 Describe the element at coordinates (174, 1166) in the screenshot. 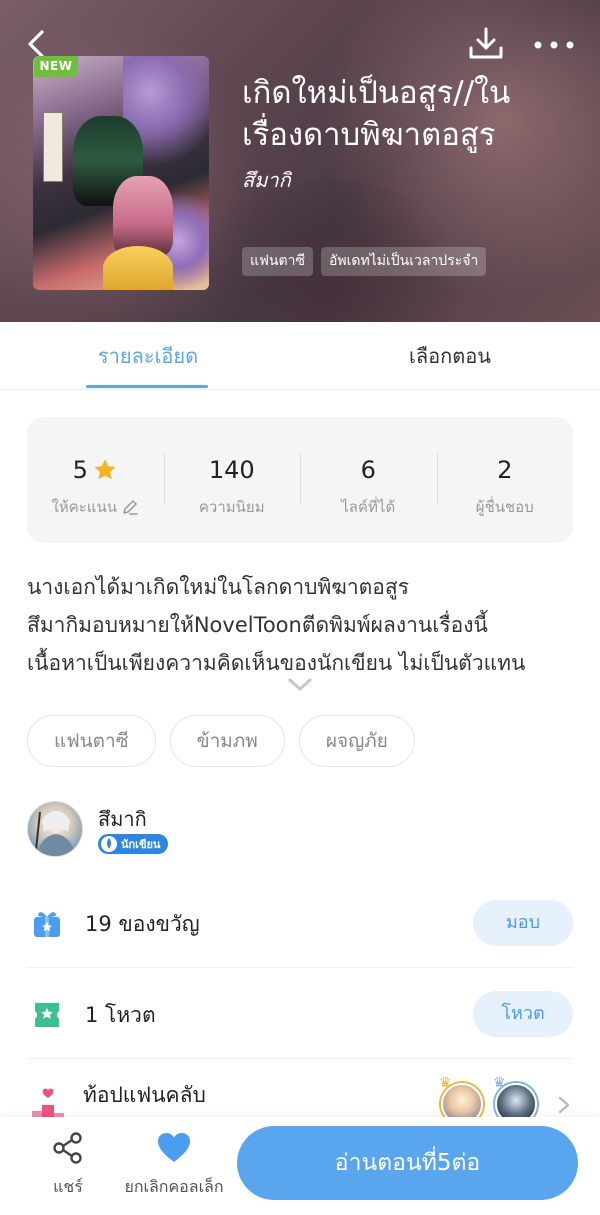

I see `favorite-button: ยกเลิกคอลเล็ก` at that location.